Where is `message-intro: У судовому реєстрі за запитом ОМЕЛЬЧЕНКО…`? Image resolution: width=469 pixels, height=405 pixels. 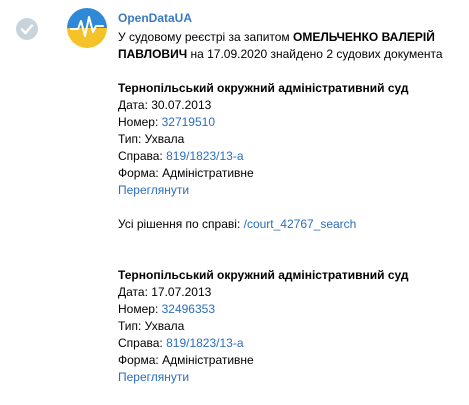
message-intro: У судовому реєстрі за запитом ОМЕЛЬЧЕНКО… is located at coordinates (290, 46).